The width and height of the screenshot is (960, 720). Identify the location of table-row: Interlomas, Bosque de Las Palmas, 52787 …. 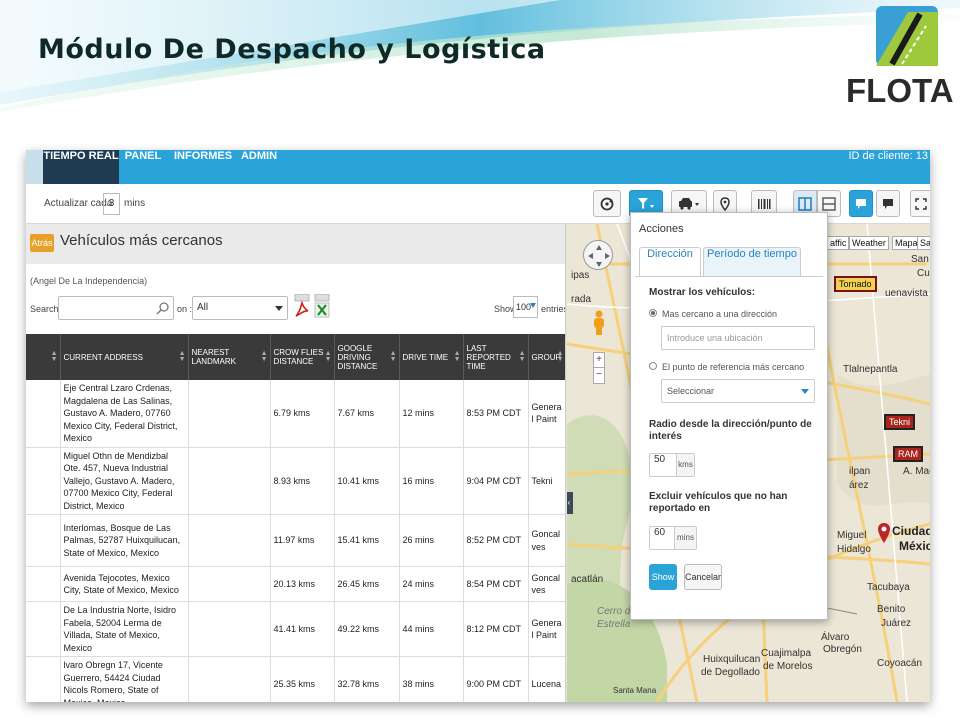
(295, 540).